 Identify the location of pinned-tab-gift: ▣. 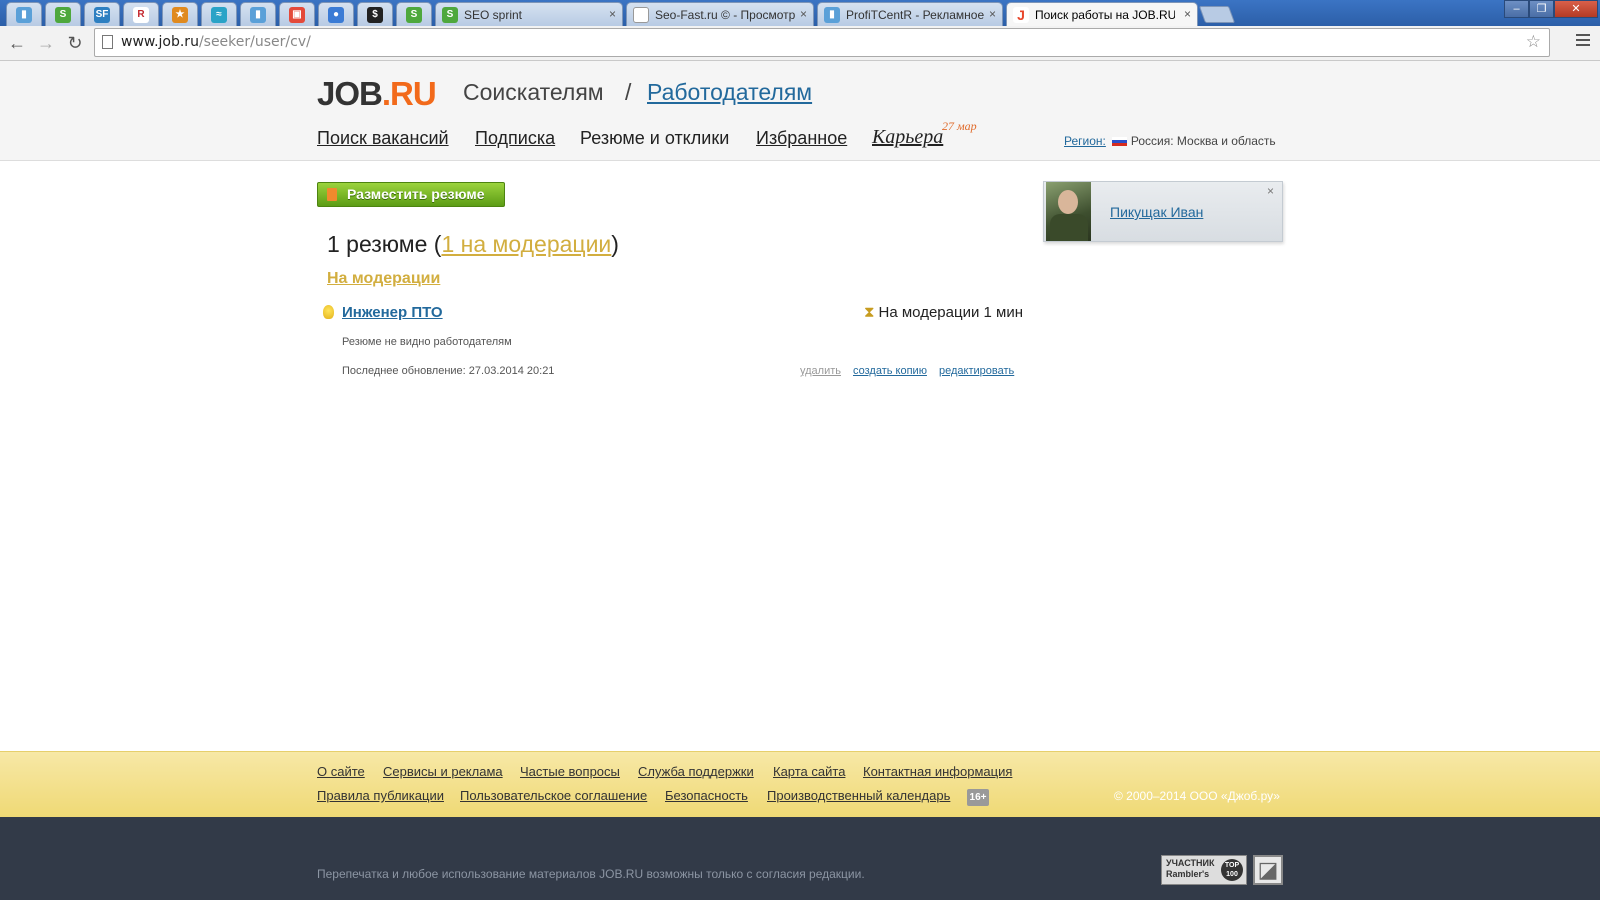
(297, 14).